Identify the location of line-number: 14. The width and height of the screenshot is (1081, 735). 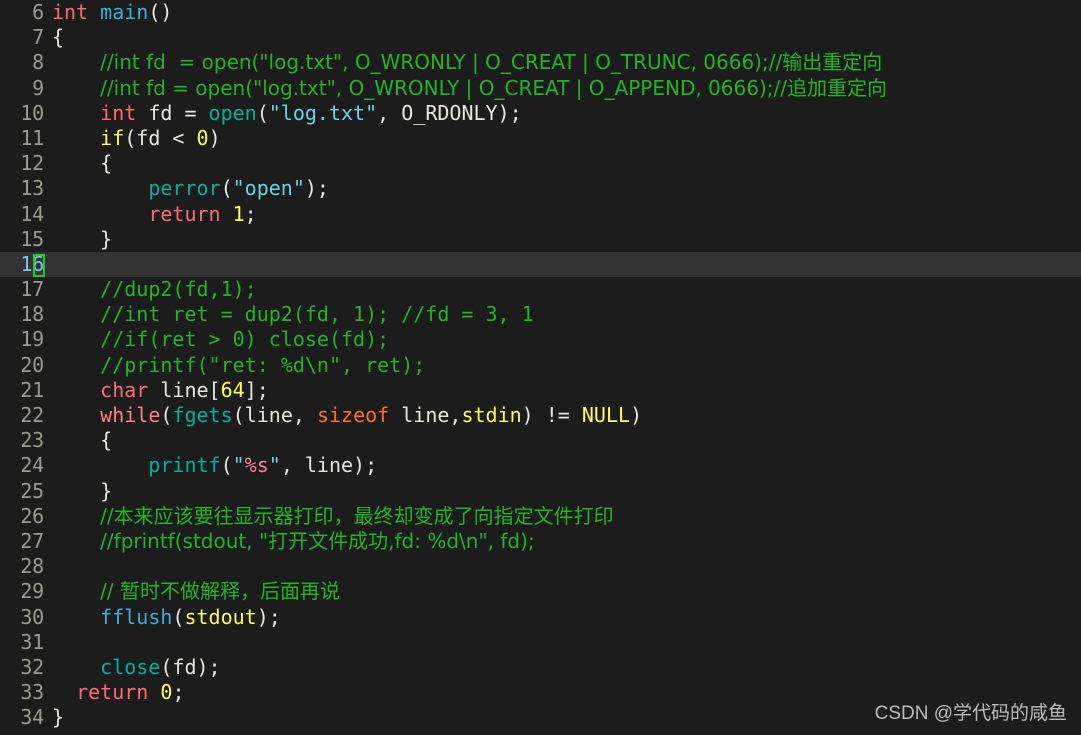
(32, 213).